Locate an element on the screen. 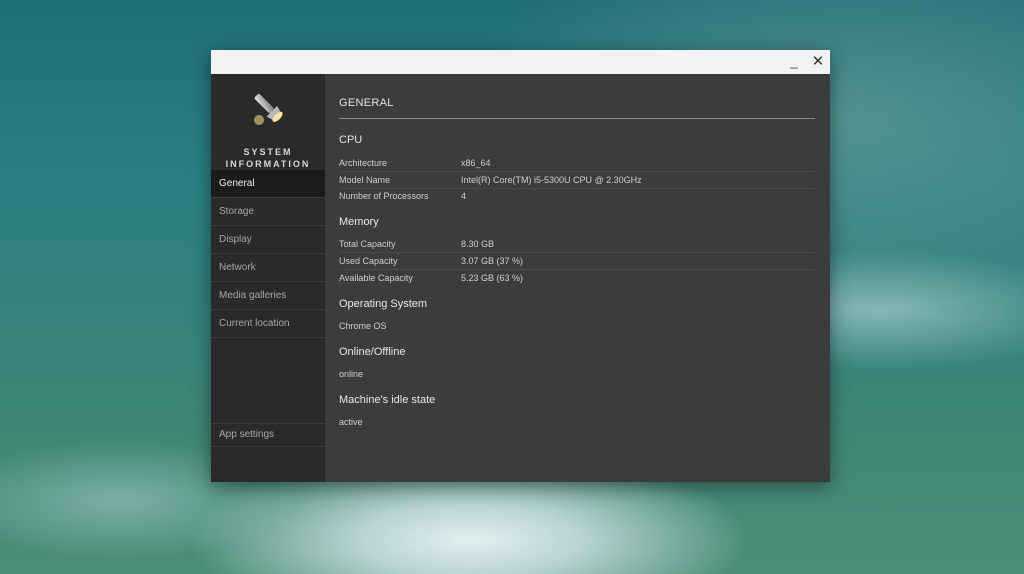 This screenshot has width=1024, height=574. info-key: Available Capacity is located at coordinates (376, 278).